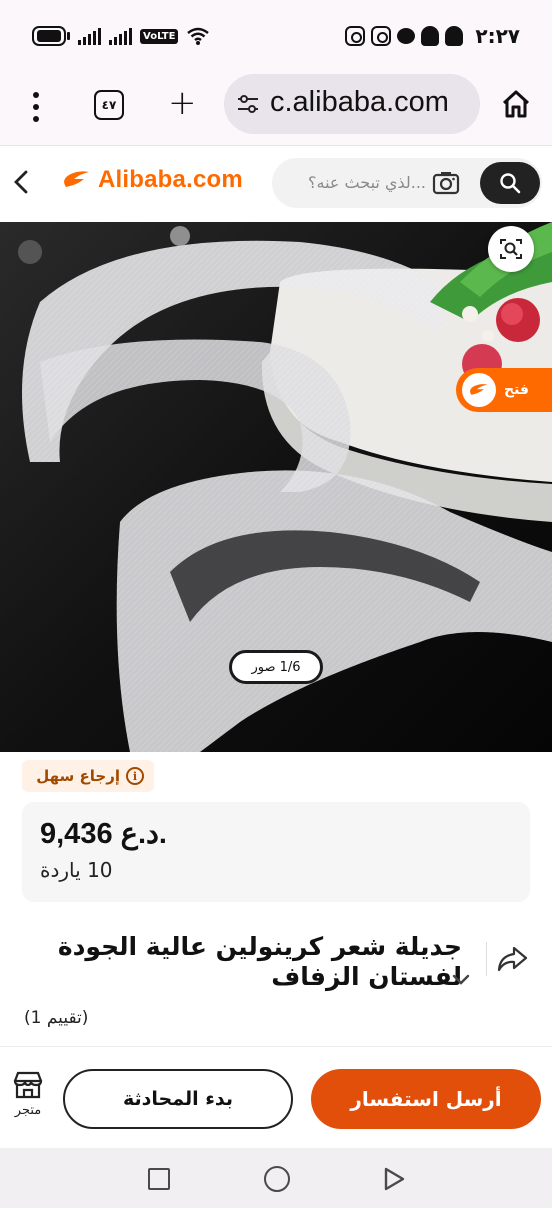 The image size is (552, 1208). Describe the element at coordinates (406, 36) in the screenshot. I see `messenger-icon` at that location.